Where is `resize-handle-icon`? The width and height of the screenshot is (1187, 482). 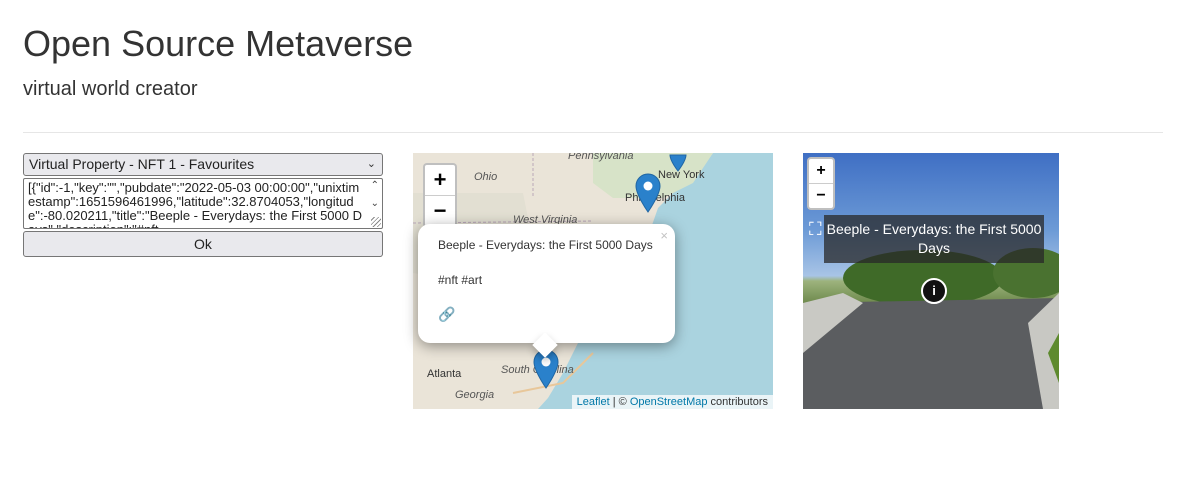
resize-handle-icon is located at coordinates (376, 222).